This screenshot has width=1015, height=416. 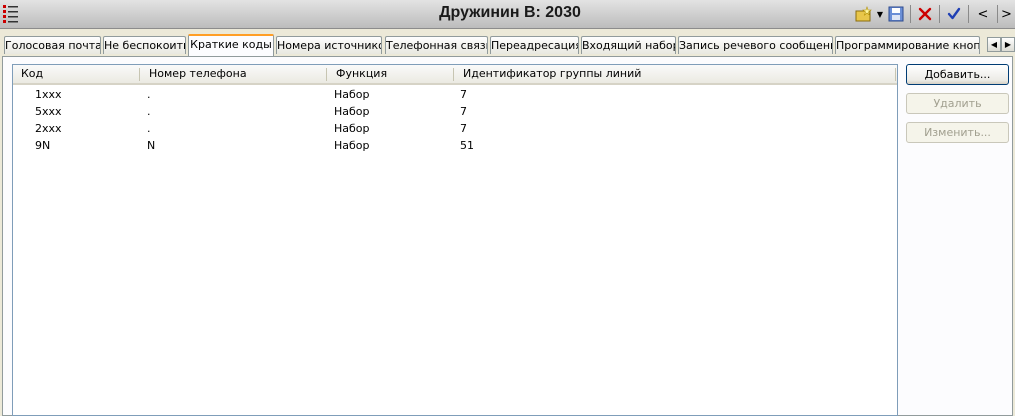 I want to click on cell-code: 5xxx, so click(x=48, y=111).